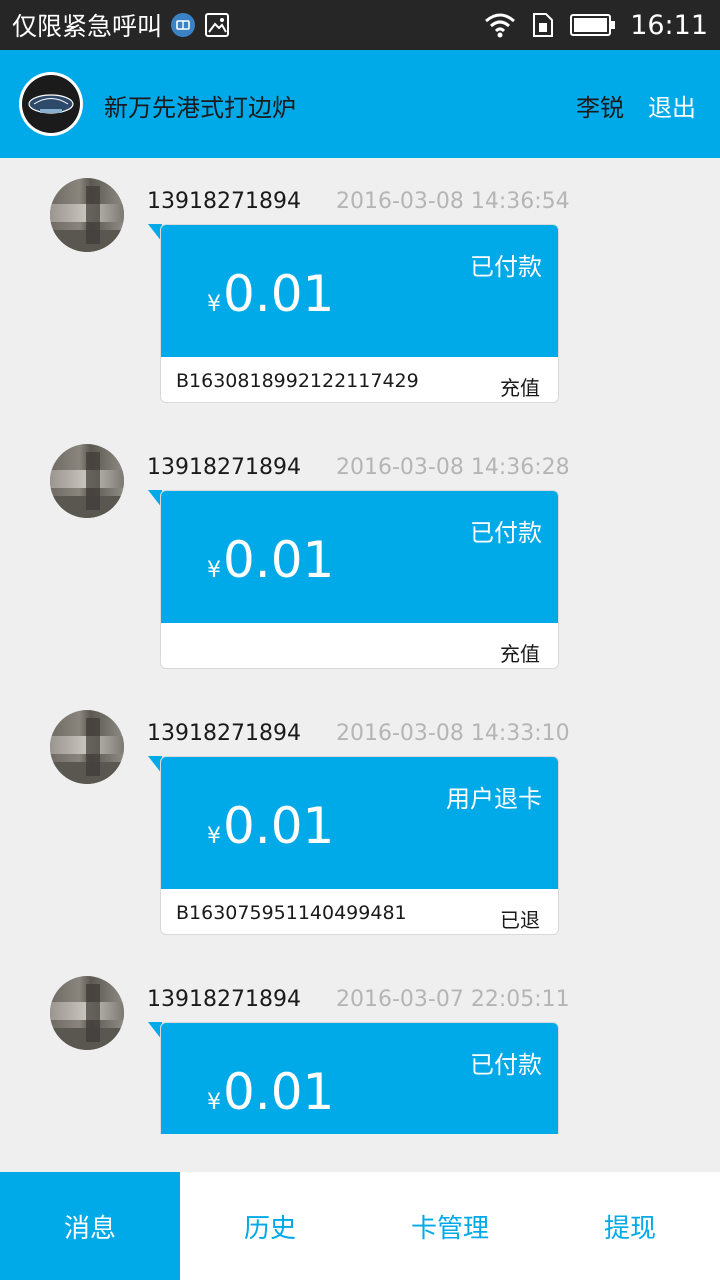  What do you see at coordinates (200, 108) in the screenshot?
I see `store-name: 新万先港式打边炉` at bounding box center [200, 108].